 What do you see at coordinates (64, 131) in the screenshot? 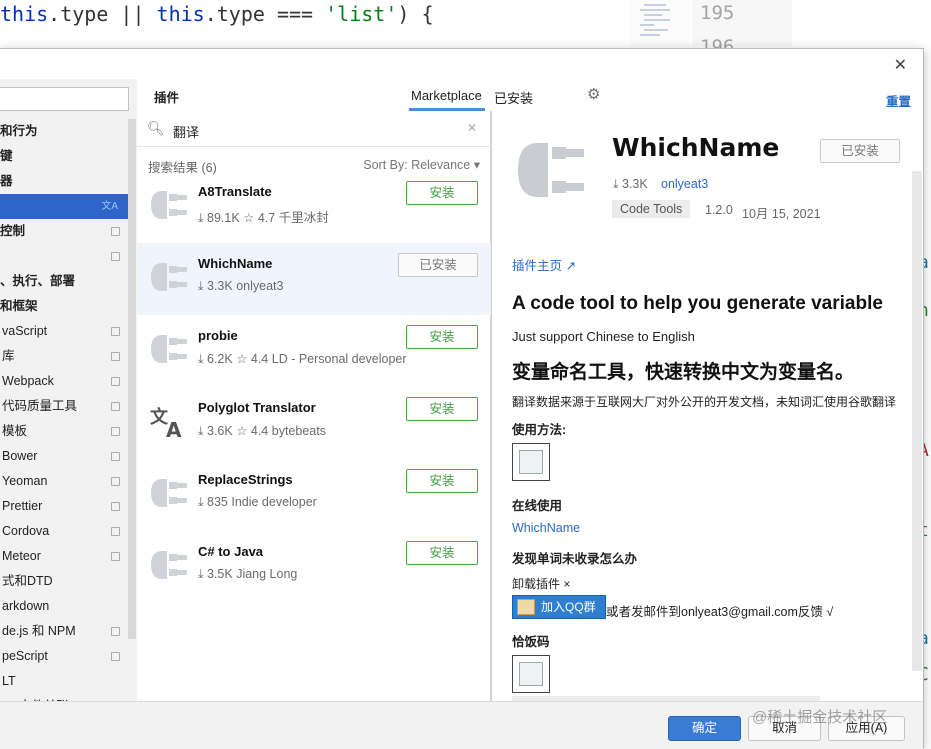
I see `settings-nav-item: 和行为` at bounding box center [64, 131].